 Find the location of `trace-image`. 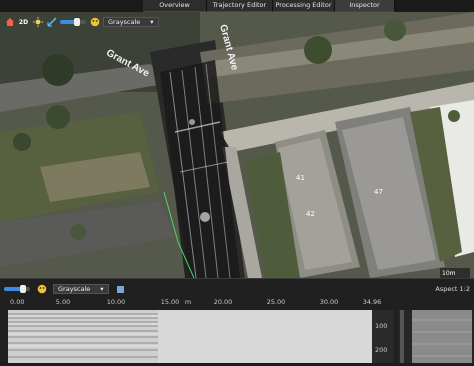

trace-image is located at coordinates (436, 336).